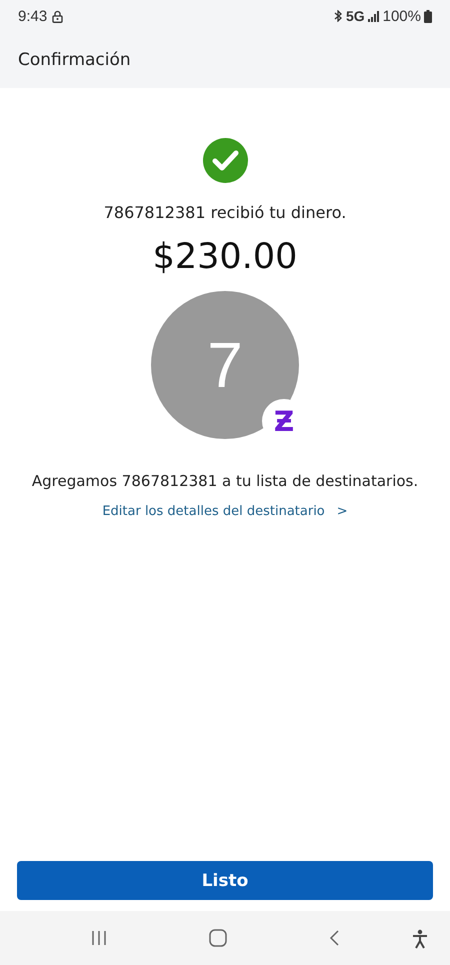  What do you see at coordinates (225, 257) in the screenshot?
I see `amount-text: $230.00` at bounding box center [225, 257].